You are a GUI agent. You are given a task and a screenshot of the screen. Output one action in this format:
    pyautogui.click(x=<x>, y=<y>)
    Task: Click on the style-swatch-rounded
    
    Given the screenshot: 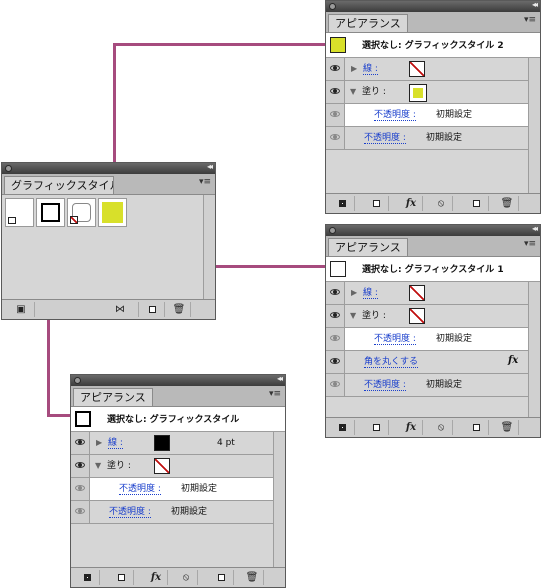 What is the action you would take?
    pyautogui.click(x=81, y=212)
    